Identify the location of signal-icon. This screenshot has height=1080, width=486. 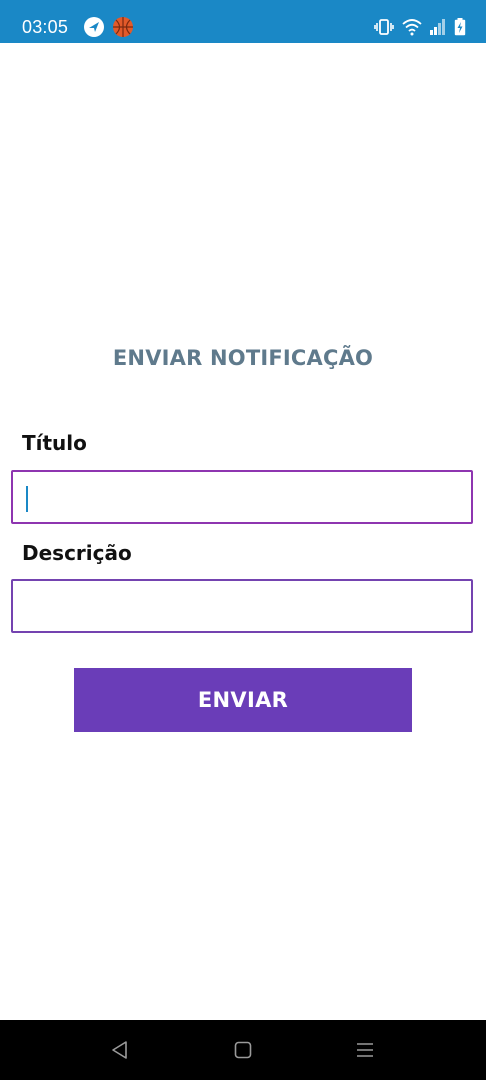
(438, 27).